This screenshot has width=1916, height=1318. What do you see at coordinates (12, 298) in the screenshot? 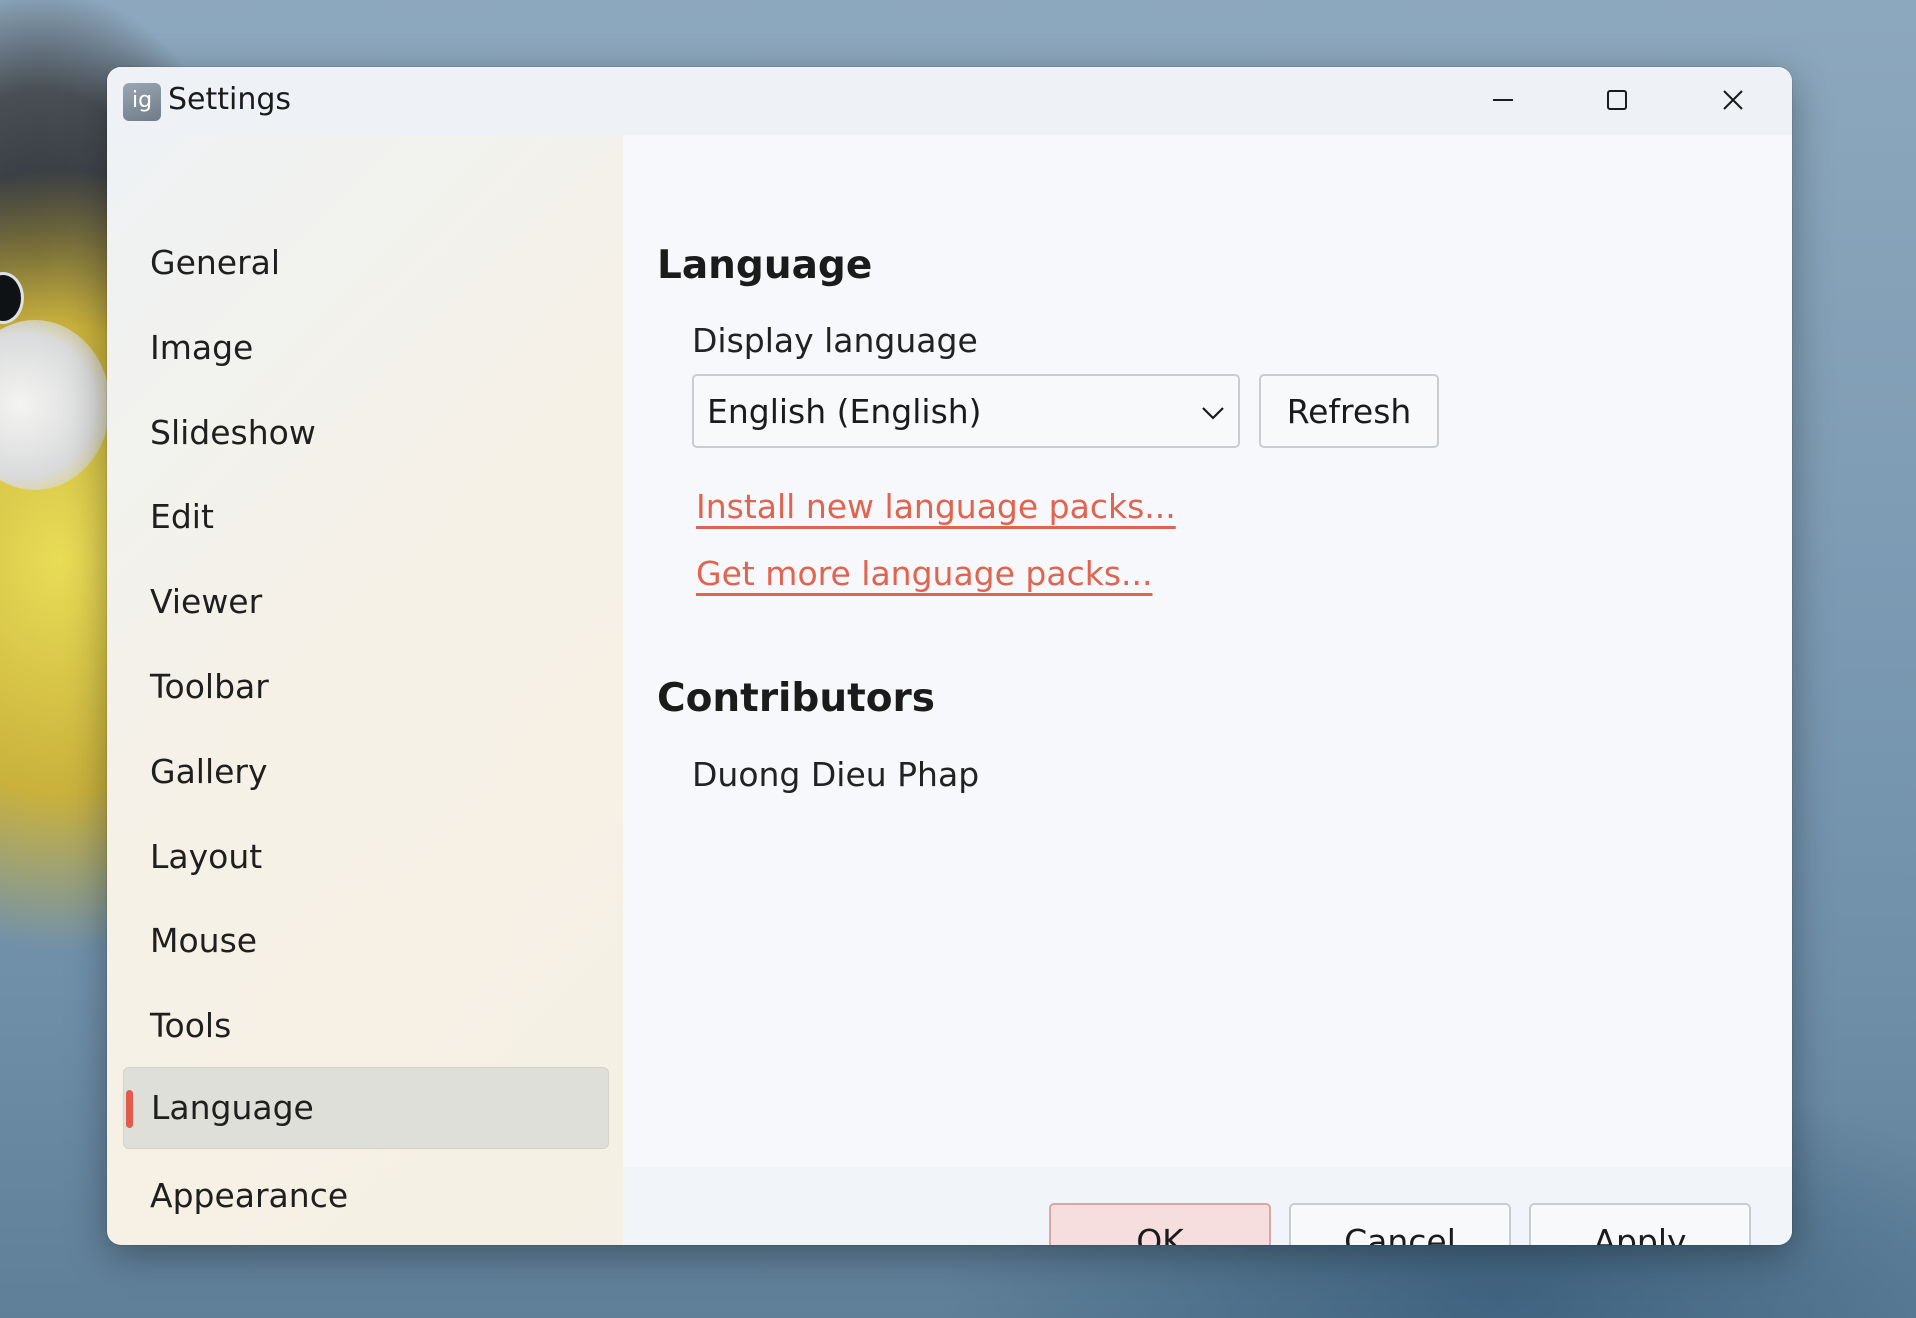
I see `wallpaper-bird-eye` at bounding box center [12, 298].